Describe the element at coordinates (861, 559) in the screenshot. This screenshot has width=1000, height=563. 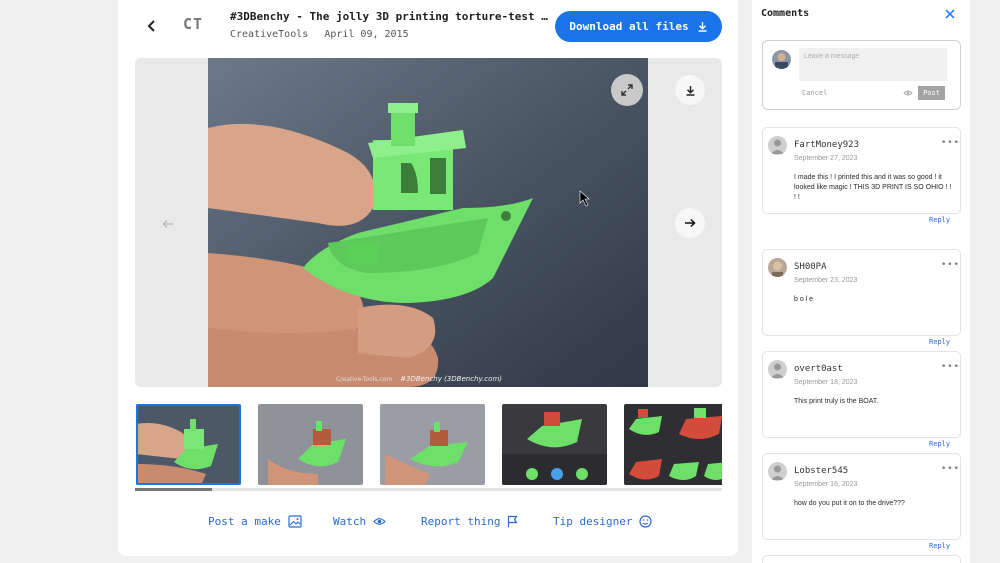
I see `comment-card` at that location.